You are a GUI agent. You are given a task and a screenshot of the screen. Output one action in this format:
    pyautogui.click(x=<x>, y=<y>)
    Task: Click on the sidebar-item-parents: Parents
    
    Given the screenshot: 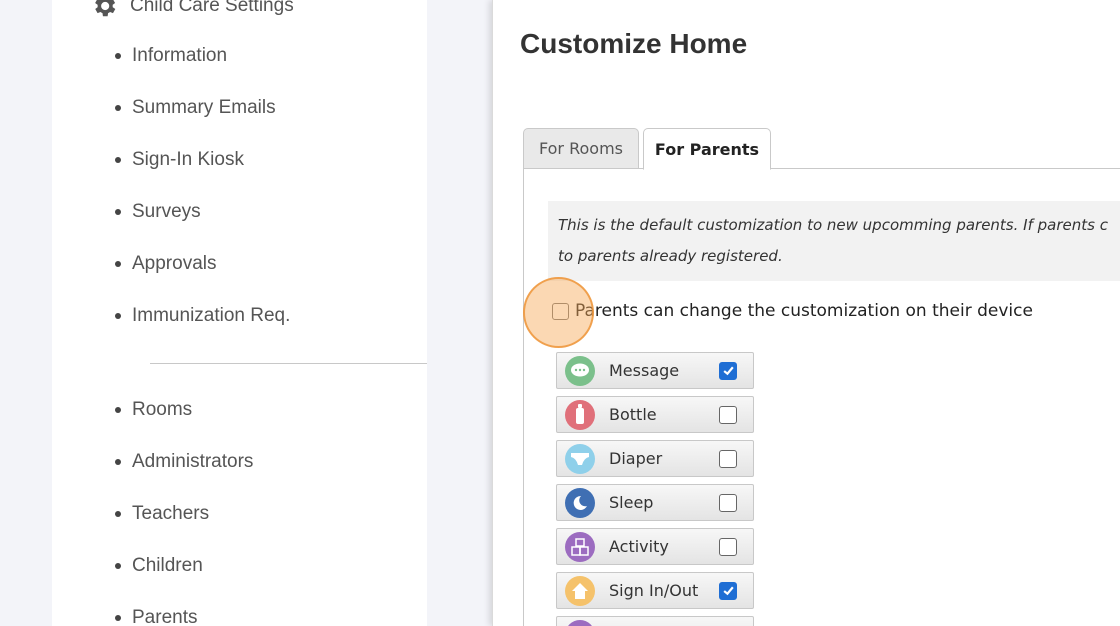 What is the action you would take?
    pyautogui.click(x=155, y=616)
    